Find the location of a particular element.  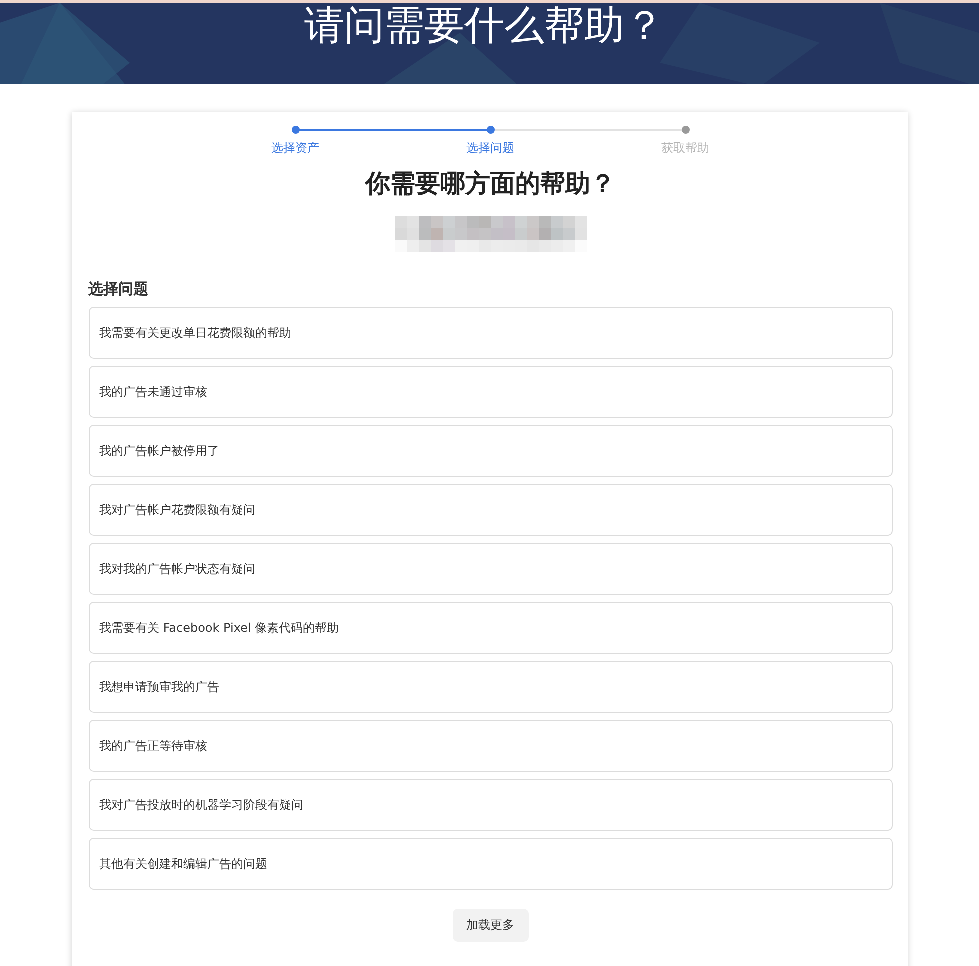

issue-option: 我的广告未通过审核 is located at coordinates (490, 392).